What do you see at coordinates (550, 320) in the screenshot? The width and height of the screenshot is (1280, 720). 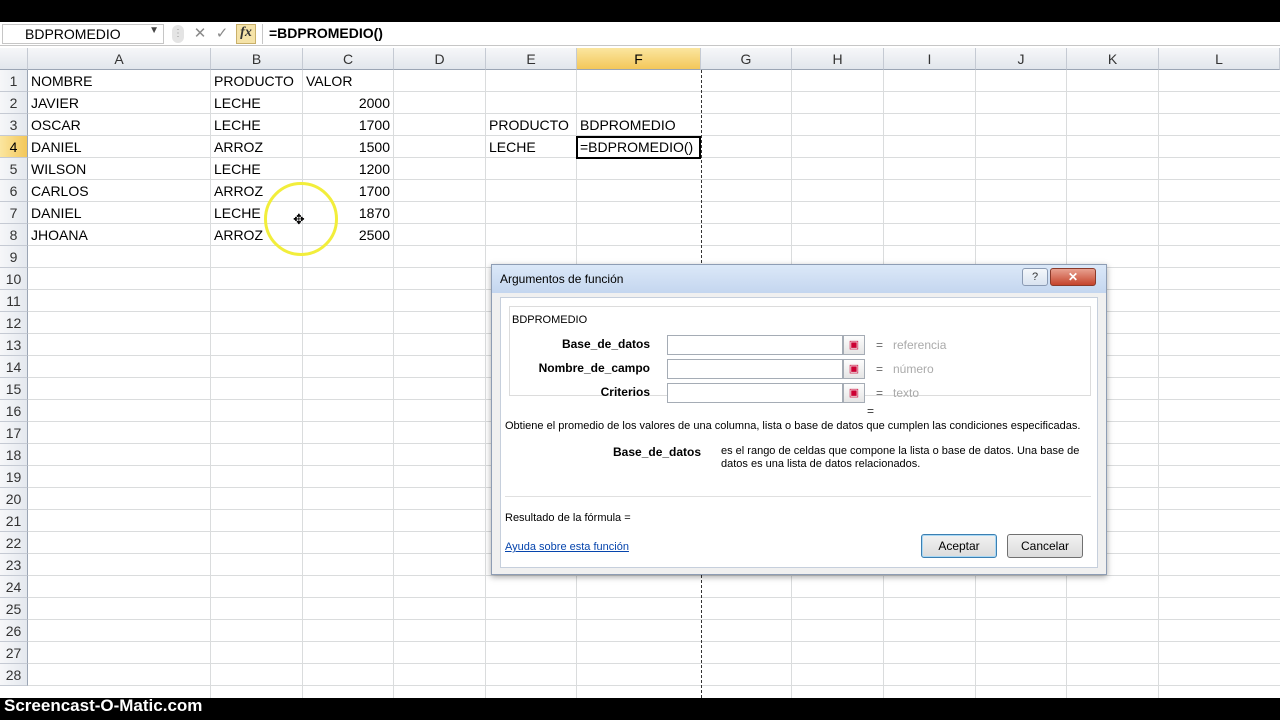 I see `function-name: BDPROMEDIO` at bounding box center [550, 320].